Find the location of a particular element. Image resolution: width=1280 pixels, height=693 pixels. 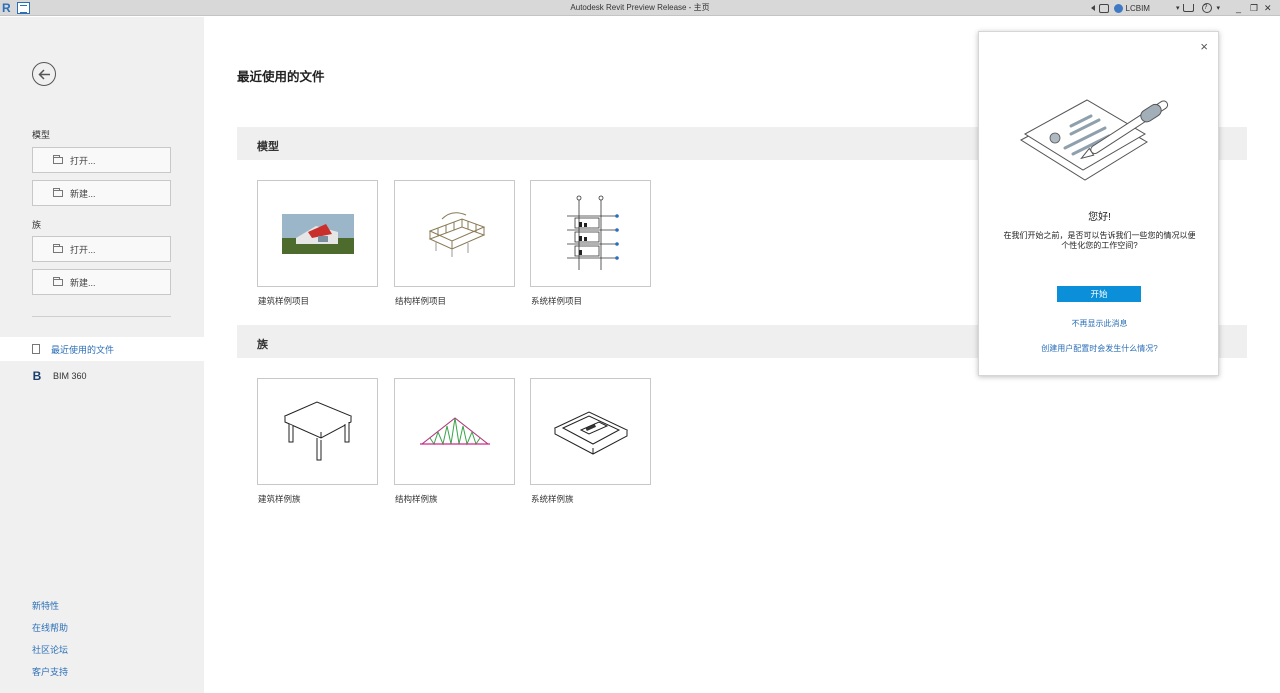

community-forum-link: 社区论坛 is located at coordinates (50, 649).